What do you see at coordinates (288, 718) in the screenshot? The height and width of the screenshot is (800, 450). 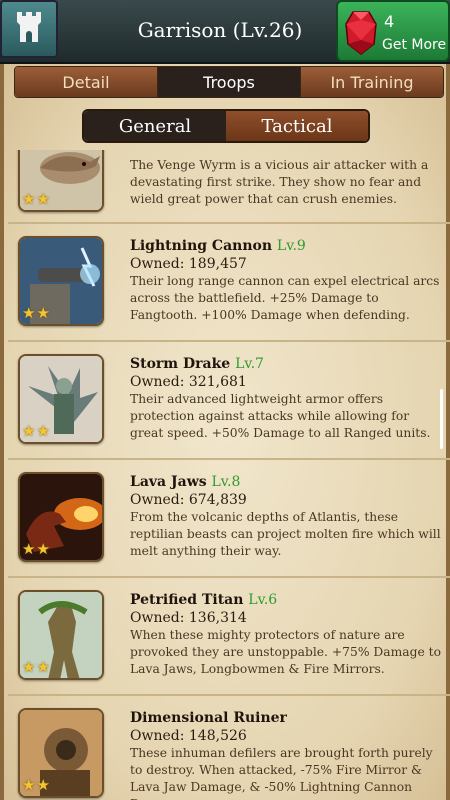 I see `troop-name-row: Dimensional Ruiner` at bounding box center [288, 718].